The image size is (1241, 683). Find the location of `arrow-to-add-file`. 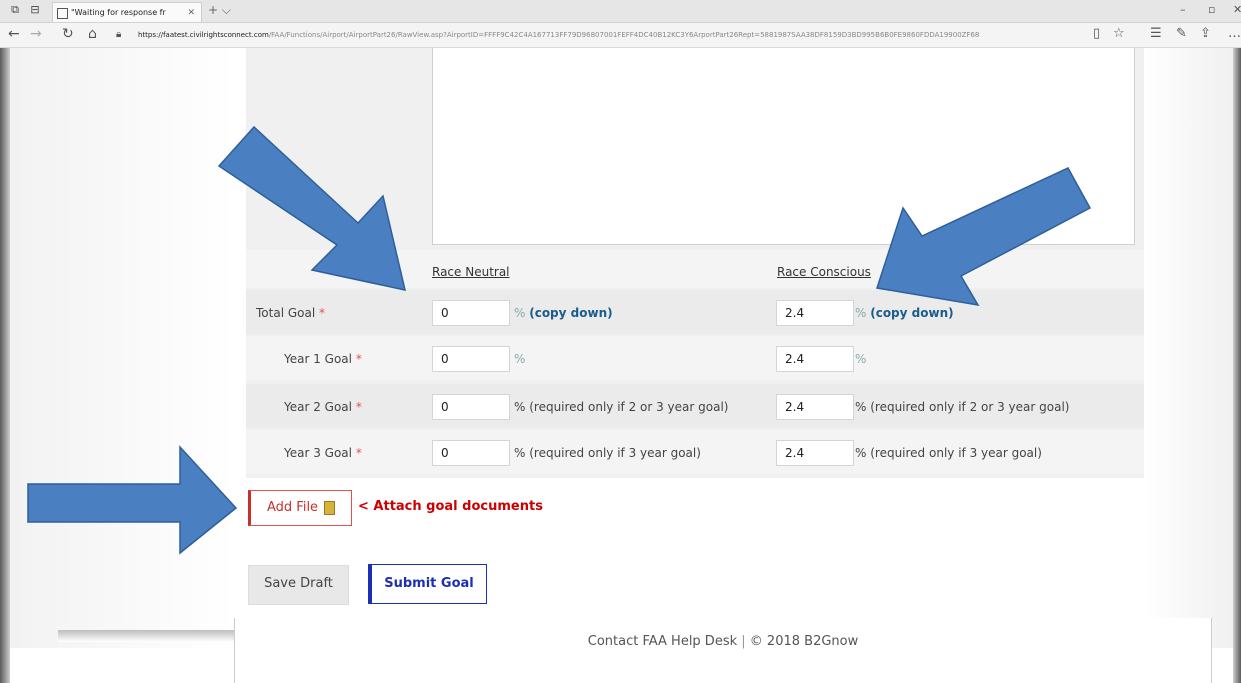

arrow-to-add-file is located at coordinates (132, 500).